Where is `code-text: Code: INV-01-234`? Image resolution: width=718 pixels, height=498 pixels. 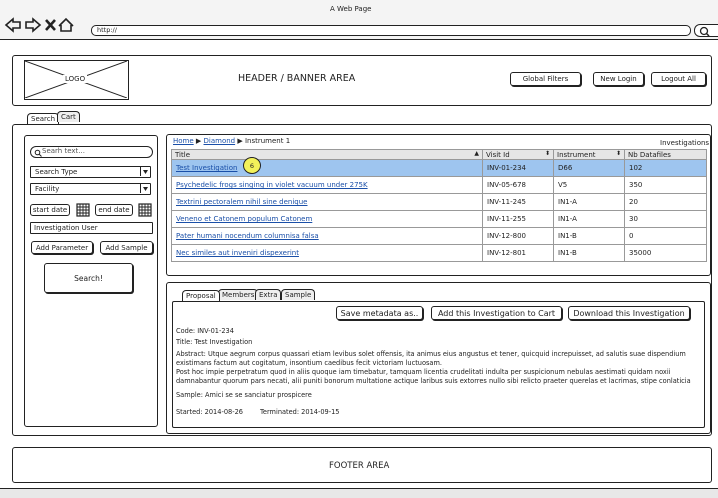 code-text: Code: INV-01-234 is located at coordinates (205, 331).